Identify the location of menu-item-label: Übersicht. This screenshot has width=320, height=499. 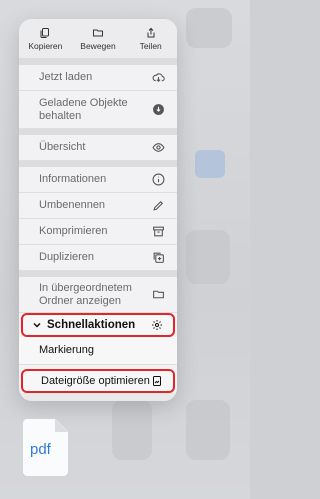
(62, 147).